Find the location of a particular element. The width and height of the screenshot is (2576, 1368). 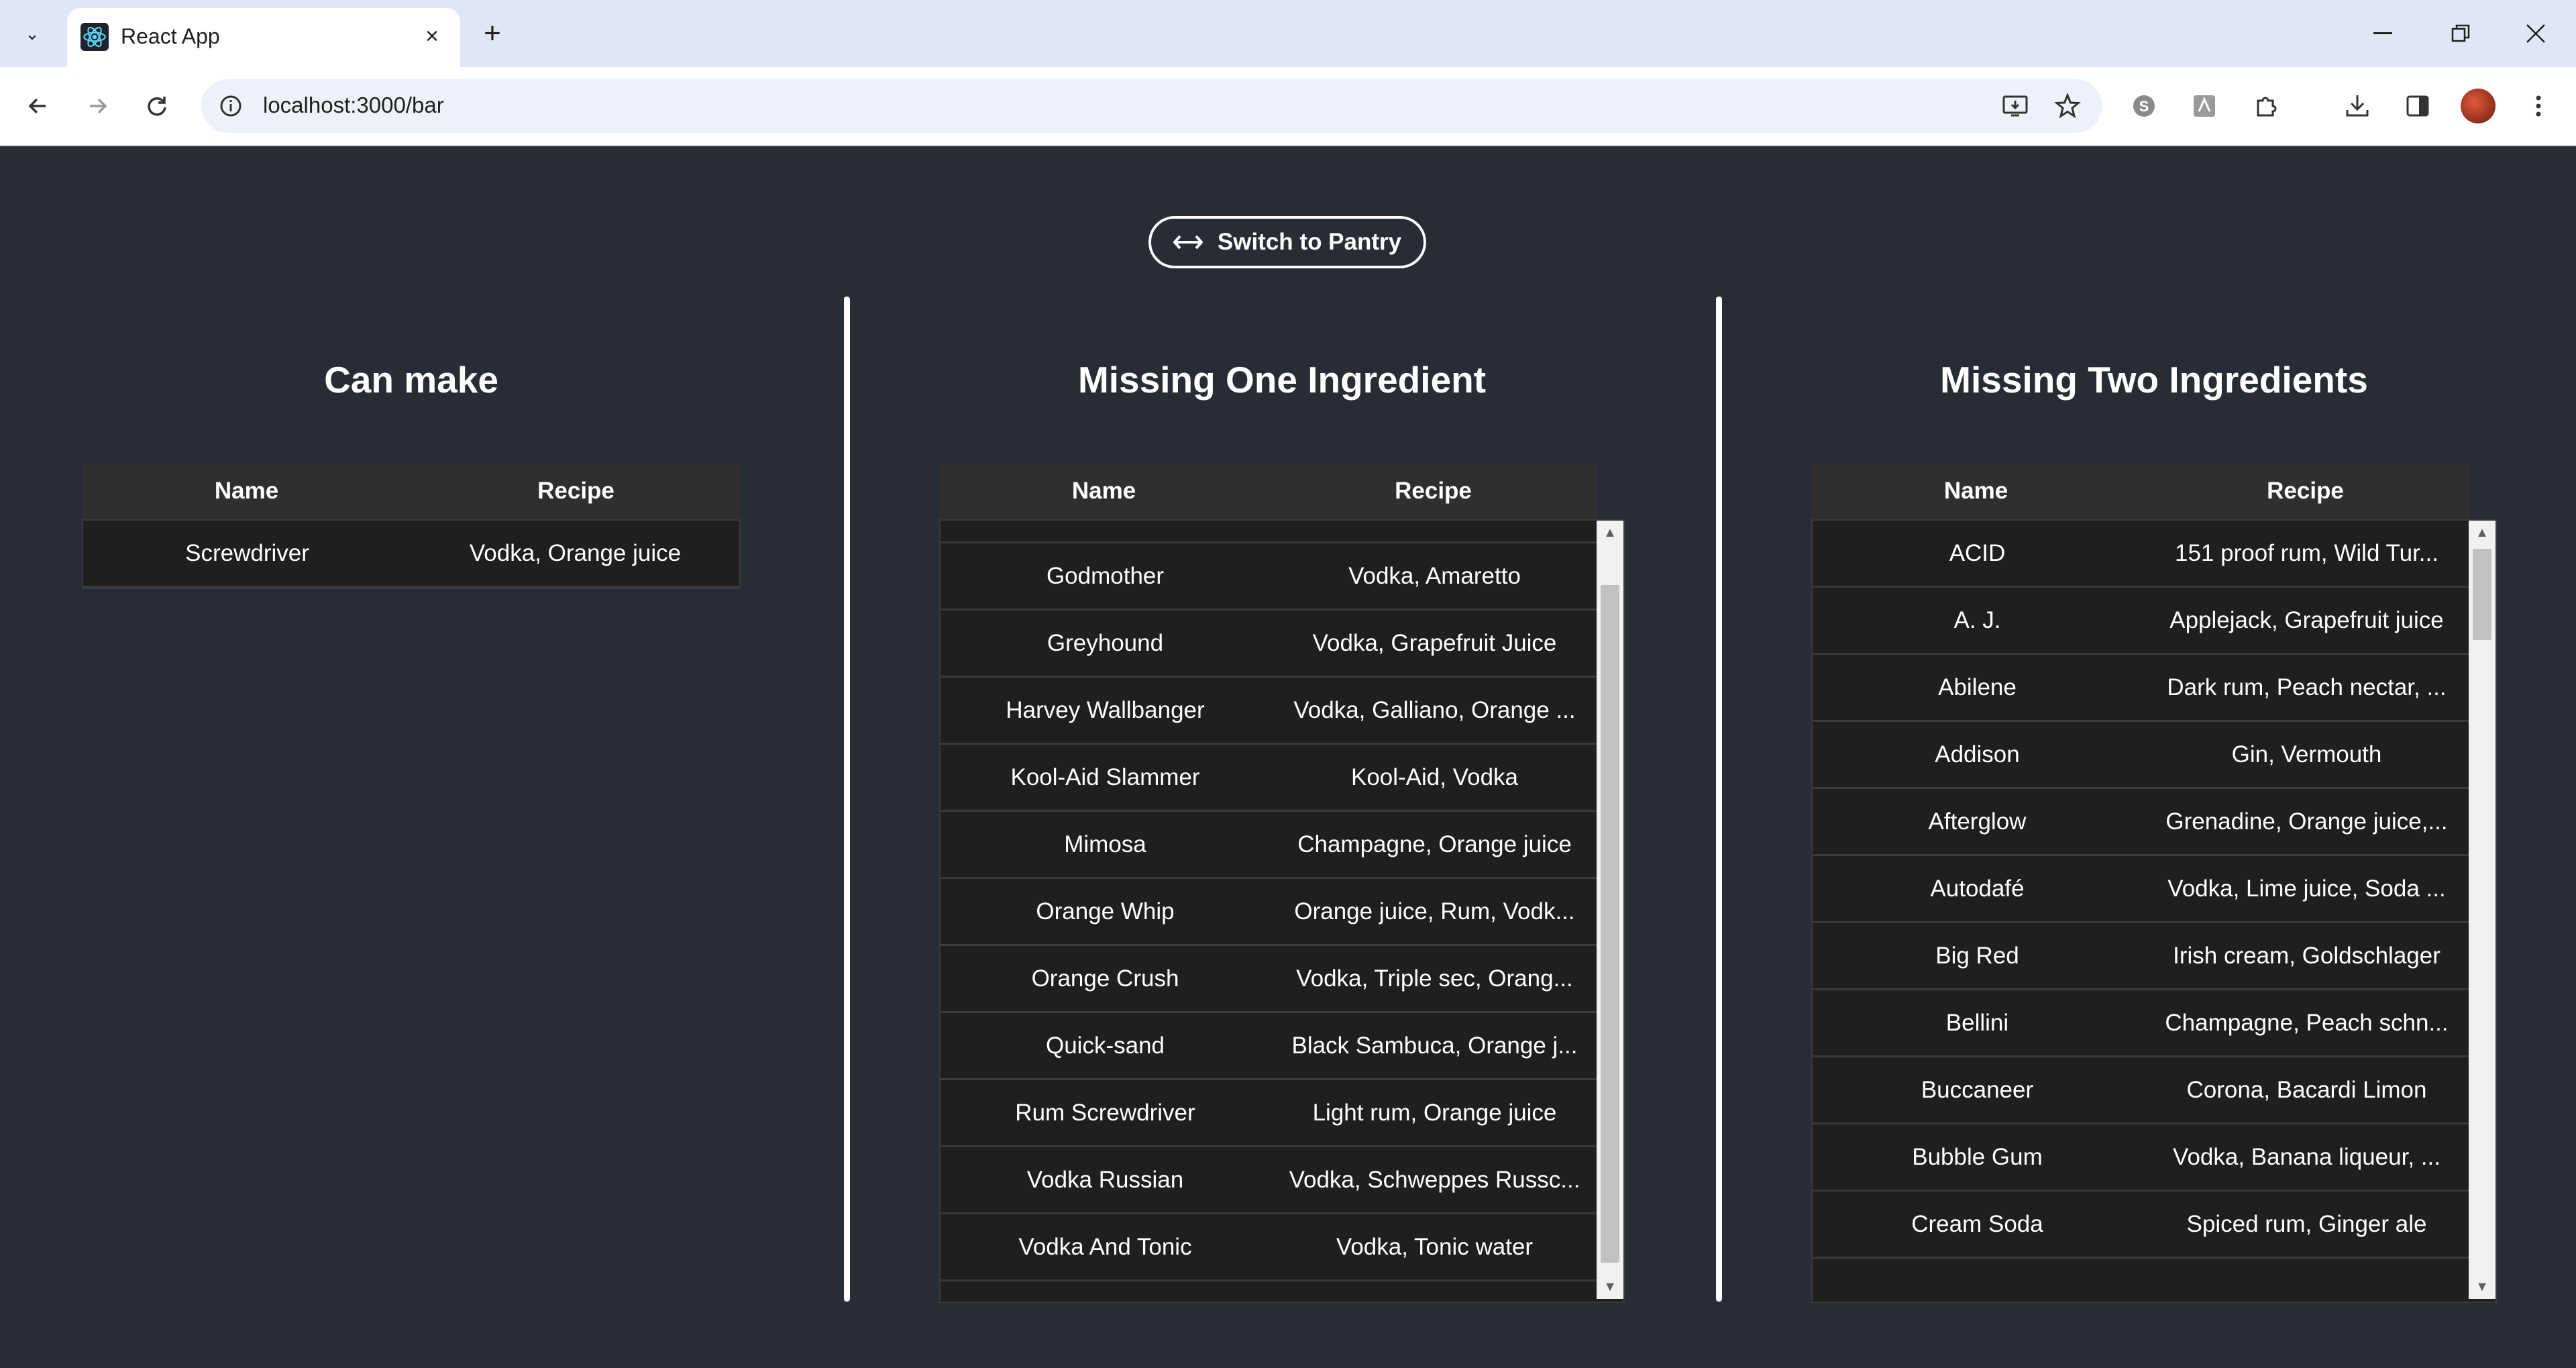

cocktail-name: Godmother is located at coordinates (1105, 576).